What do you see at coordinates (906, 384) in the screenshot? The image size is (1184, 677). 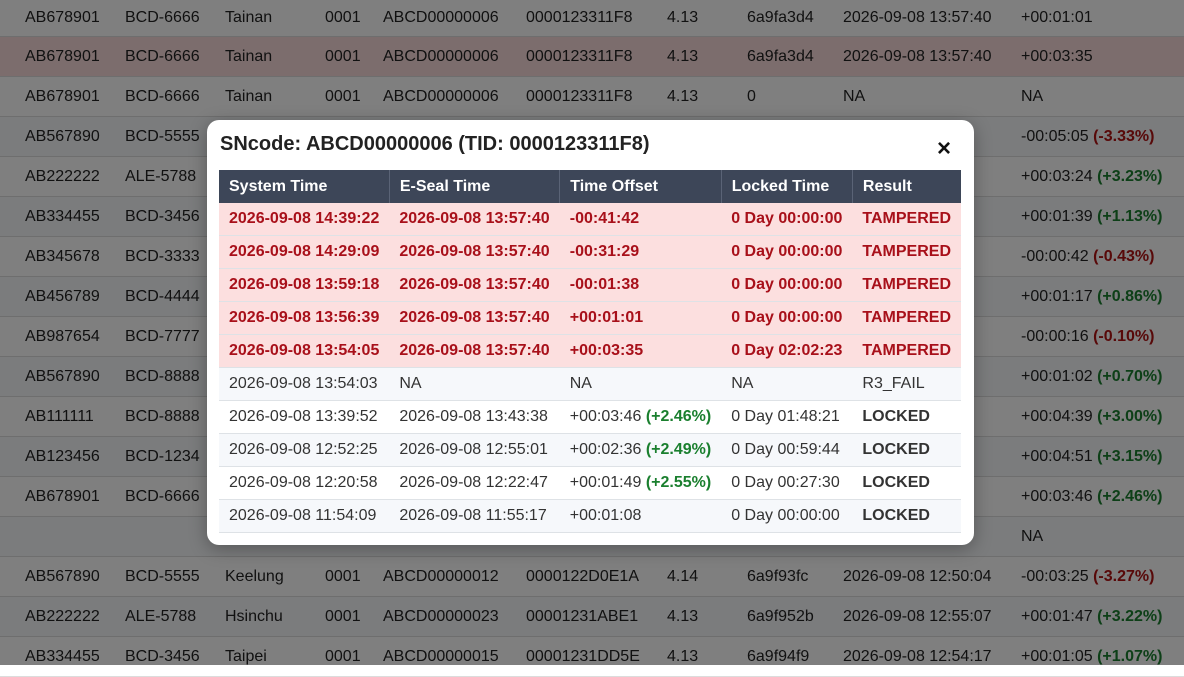 I see `status-badge: R3_FAIL` at bounding box center [906, 384].